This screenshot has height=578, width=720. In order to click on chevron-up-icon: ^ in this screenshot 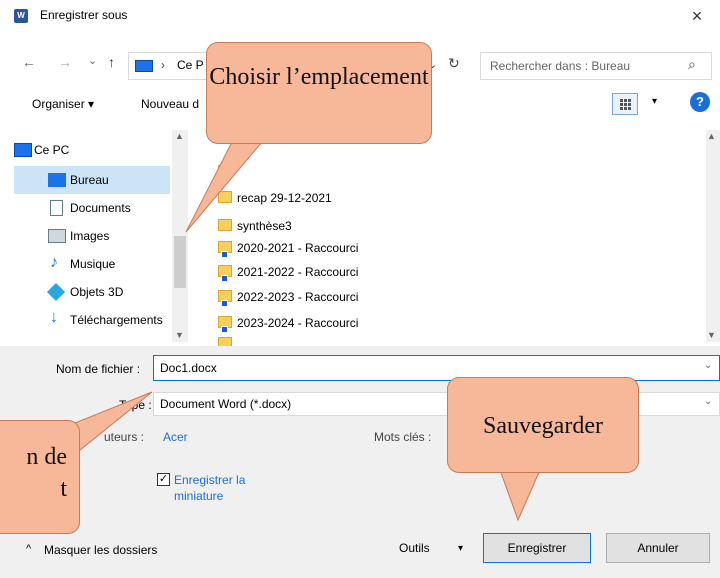, I will do `click(28, 549)`.